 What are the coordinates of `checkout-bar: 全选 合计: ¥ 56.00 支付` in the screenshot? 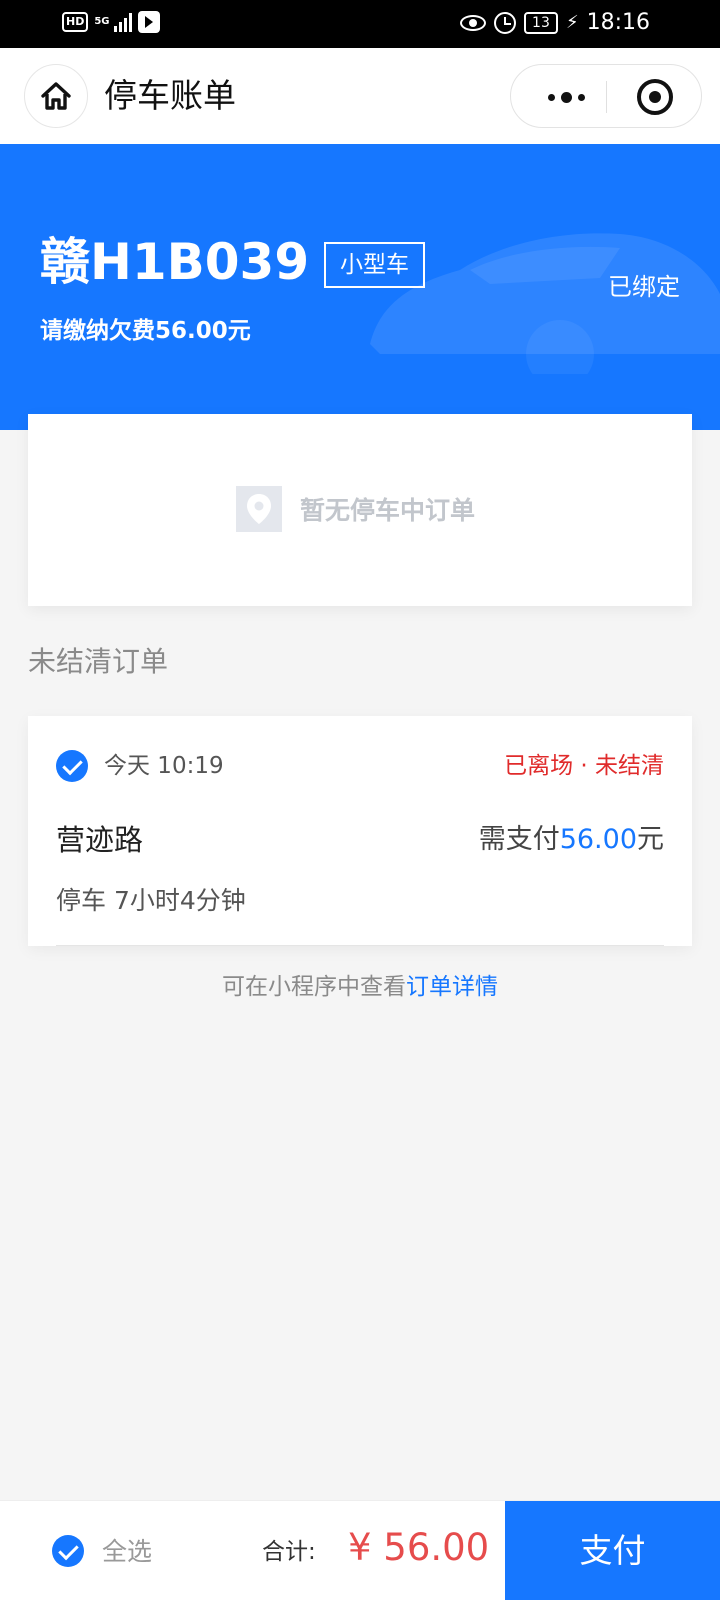 It's located at (360, 1550).